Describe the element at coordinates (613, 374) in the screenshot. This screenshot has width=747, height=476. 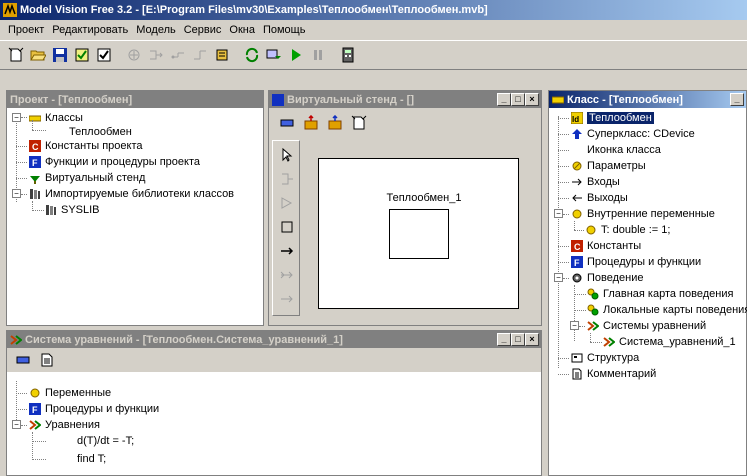
I see `tree-item-comment: Комментарий` at that location.